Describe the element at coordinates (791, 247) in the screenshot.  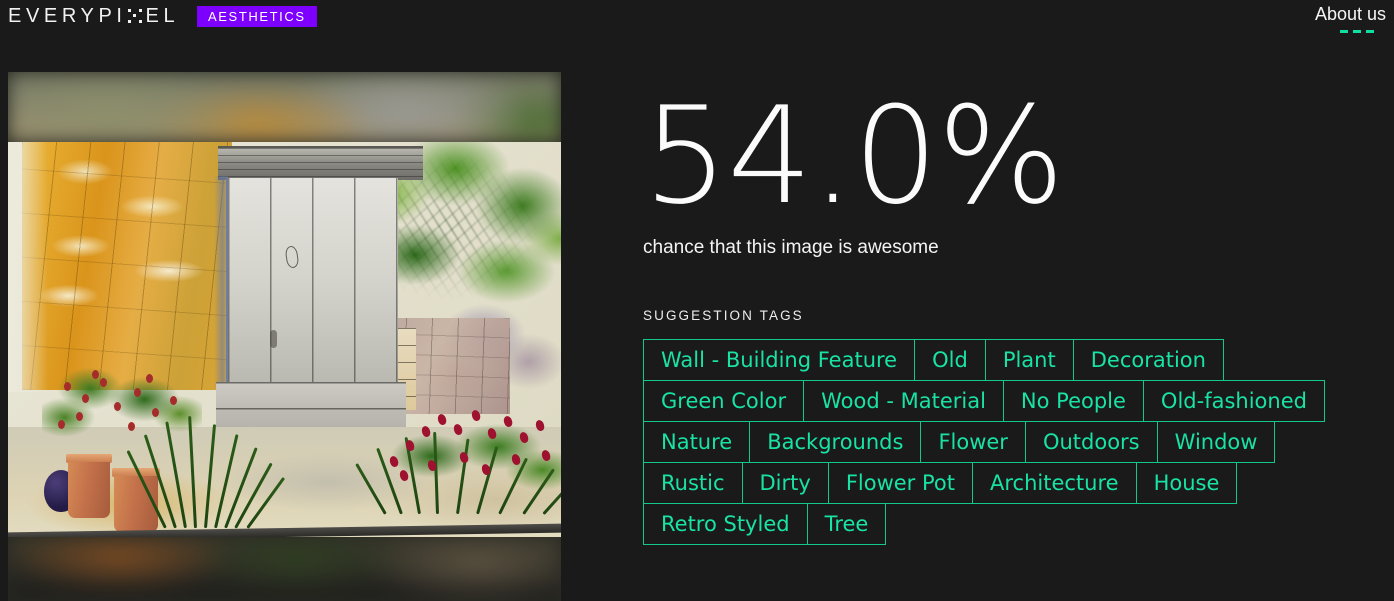
I see `score-caption: chance that this image is awesome` at that location.